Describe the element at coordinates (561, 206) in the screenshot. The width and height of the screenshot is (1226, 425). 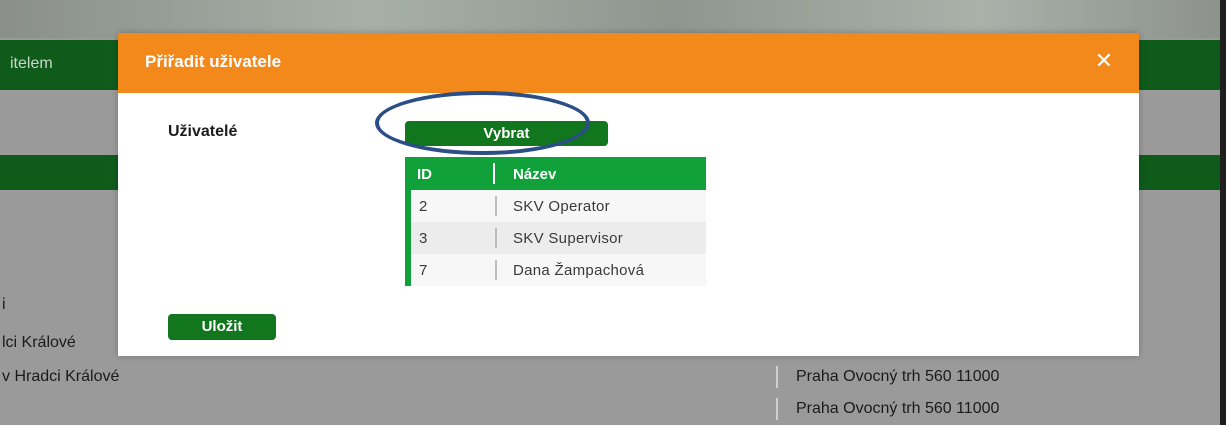
I see `row-name: SKV Operator` at that location.